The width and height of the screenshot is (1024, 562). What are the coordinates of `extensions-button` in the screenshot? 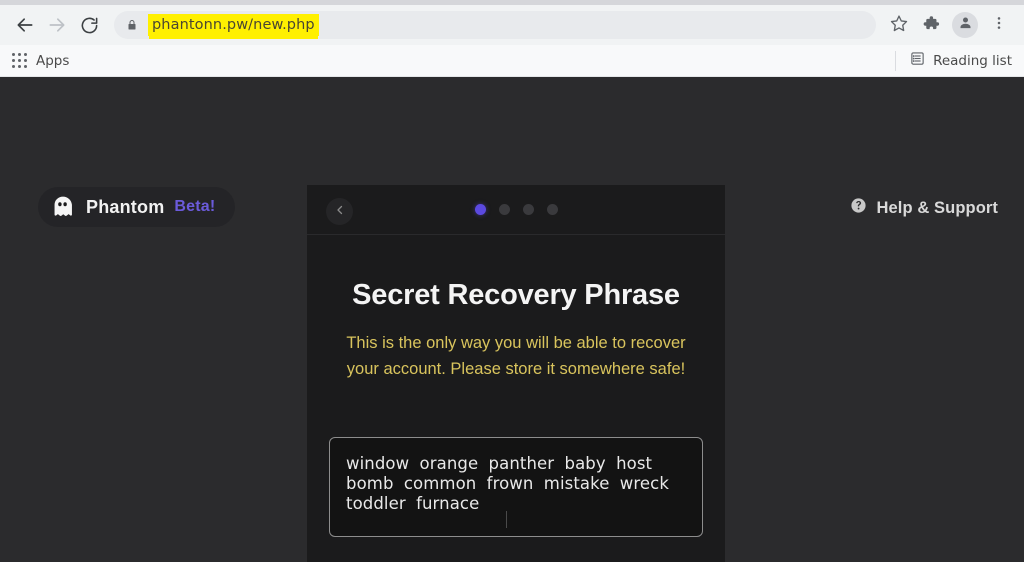 It's located at (931, 25).